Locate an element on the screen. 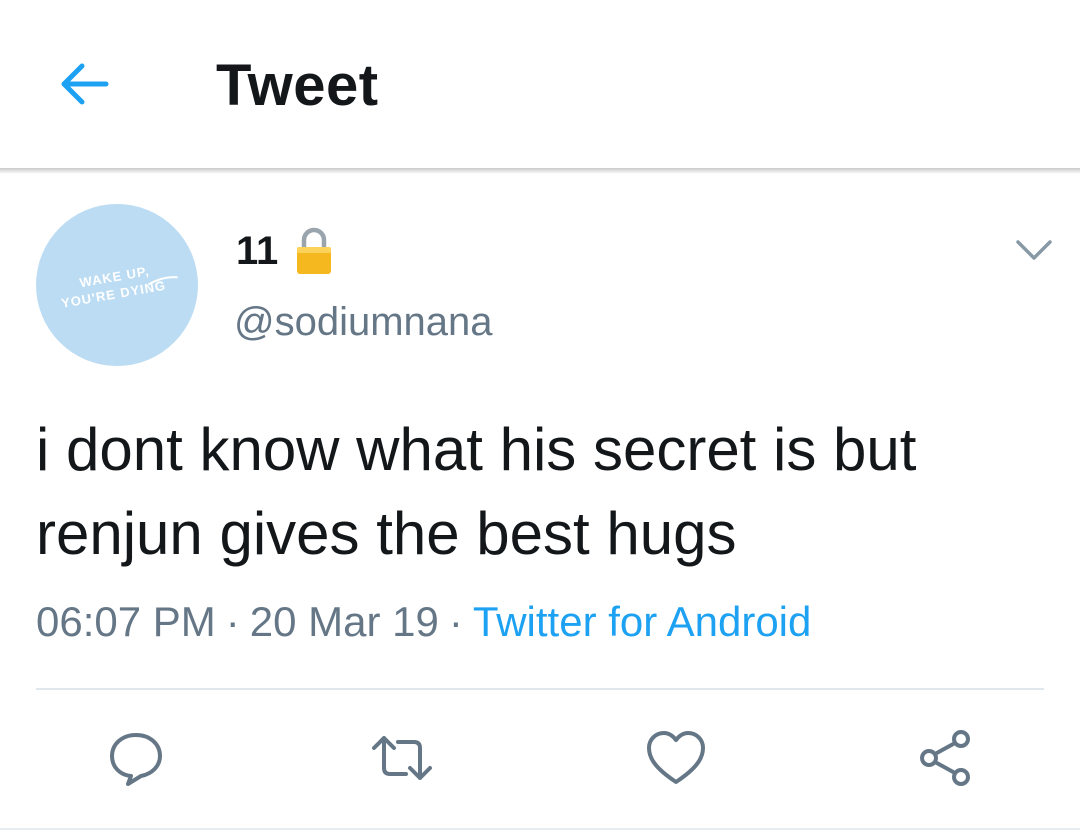  heart-icon is located at coordinates (676, 757).